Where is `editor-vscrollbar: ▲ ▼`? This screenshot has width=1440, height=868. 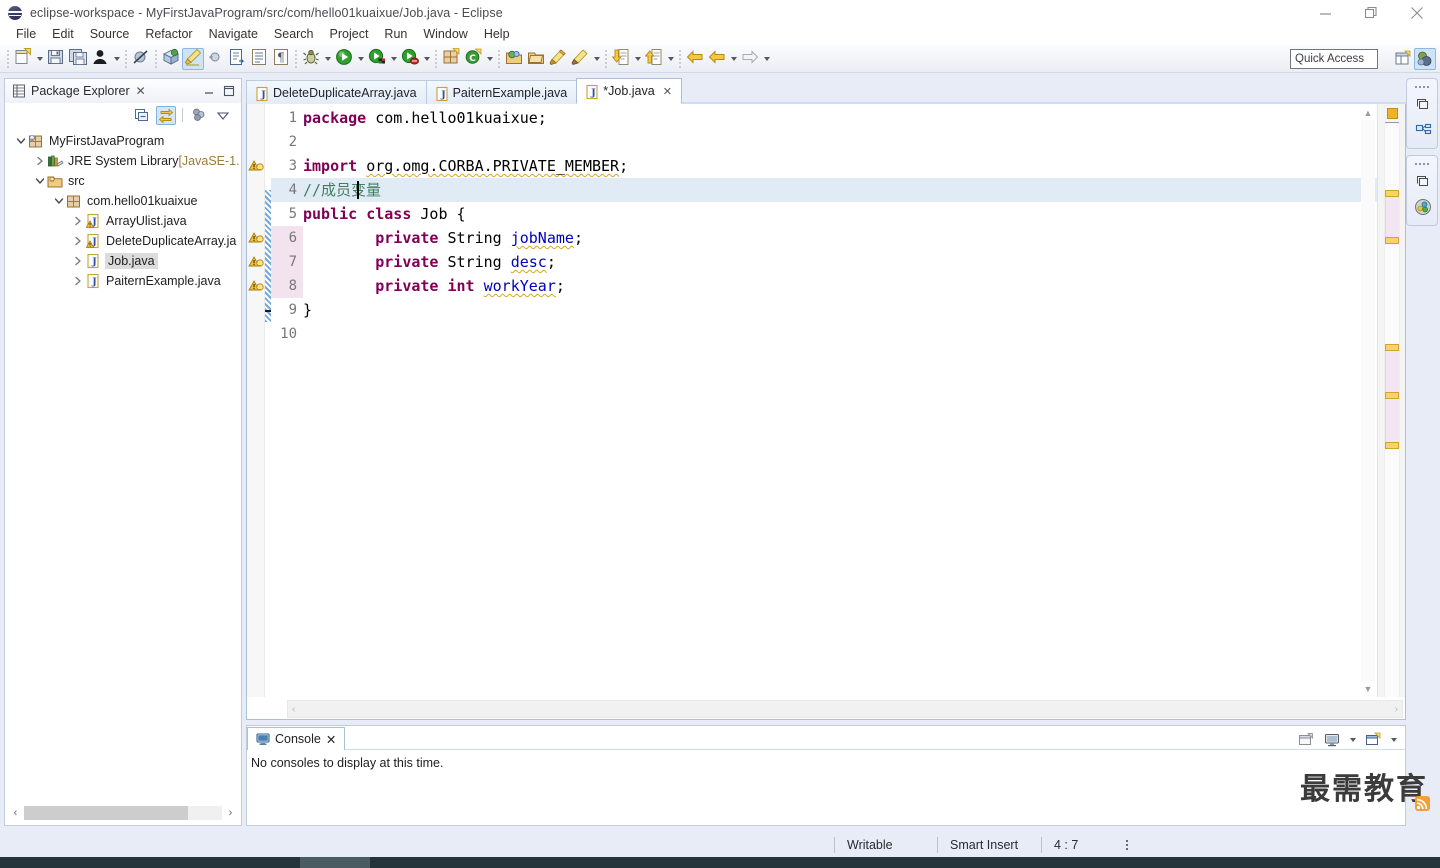
editor-vscrollbar: ▲ ▼ is located at coordinates (1368, 400).